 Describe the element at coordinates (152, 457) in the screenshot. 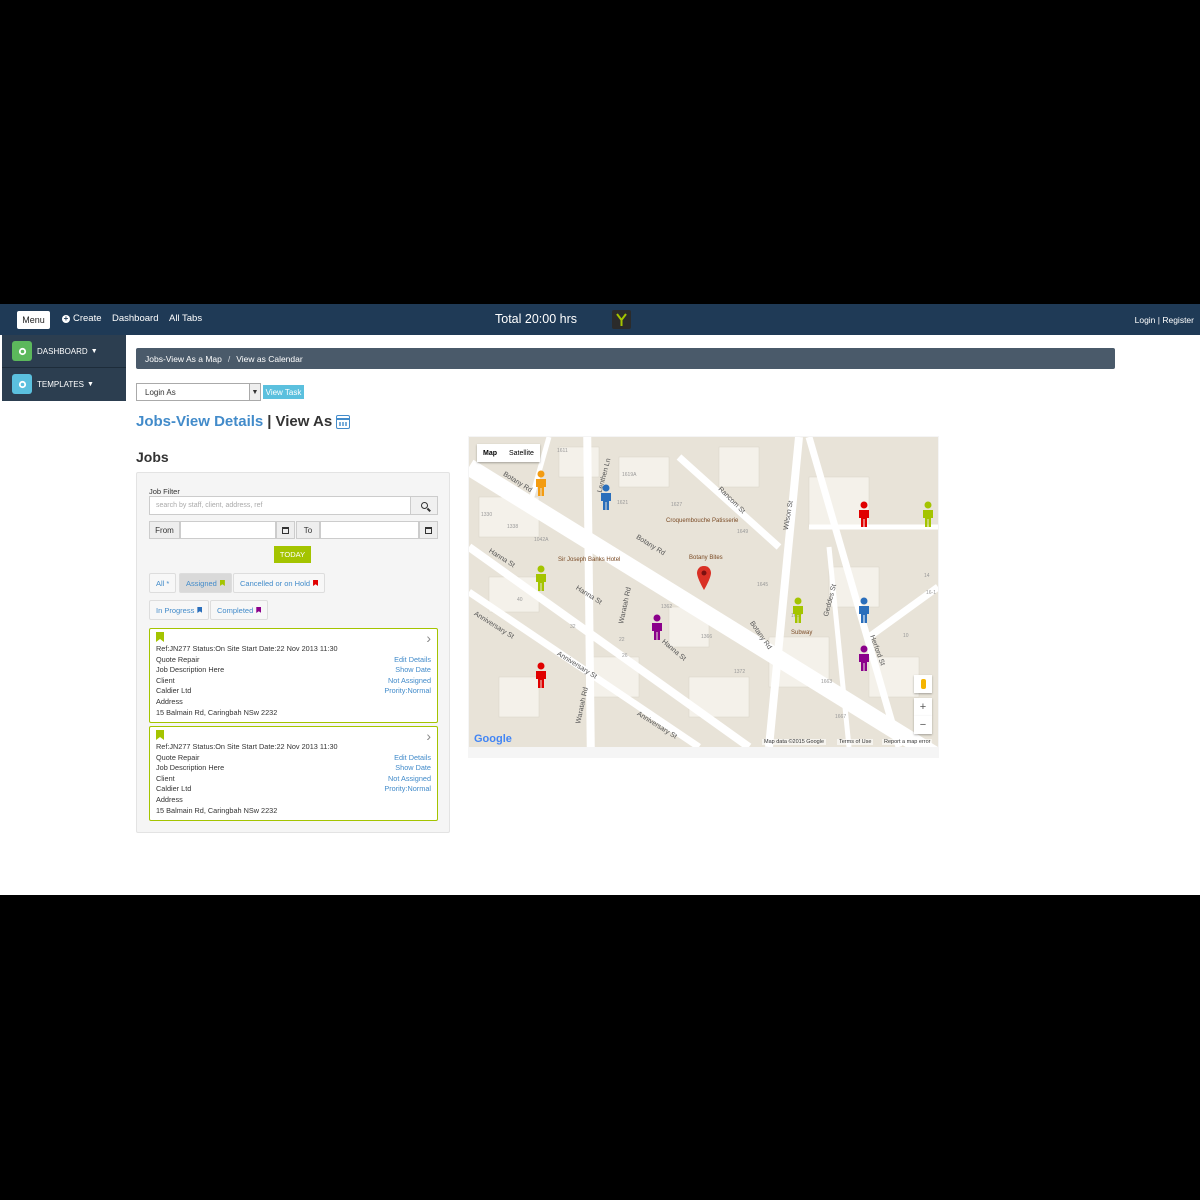

I see `jobs-heading: Jobs` at that location.